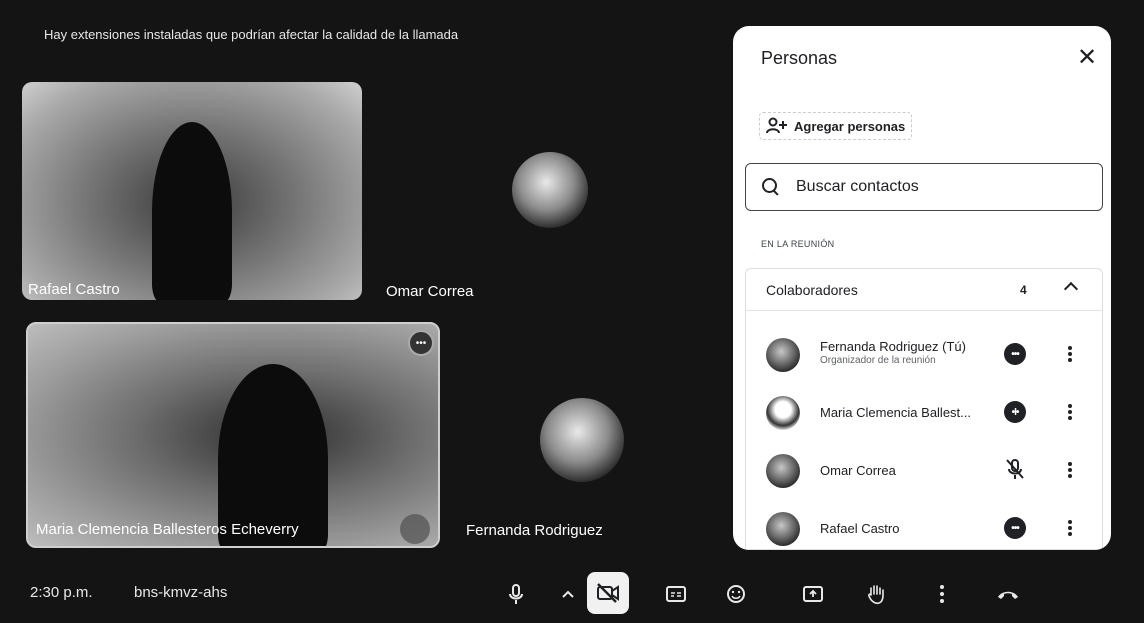 The width and height of the screenshot is (1144, 623). I want to click on leave-call-icon, so click(1008, 594).